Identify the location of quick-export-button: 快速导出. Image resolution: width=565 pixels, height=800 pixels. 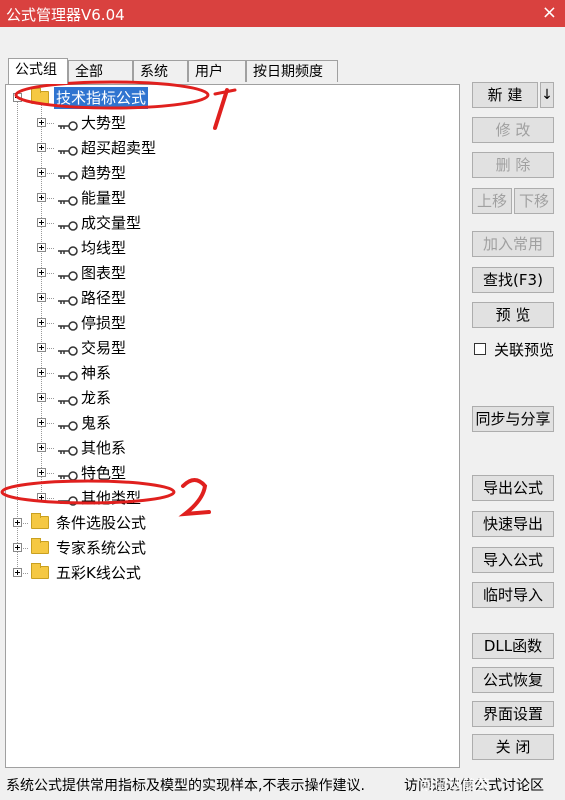
(513, 524).